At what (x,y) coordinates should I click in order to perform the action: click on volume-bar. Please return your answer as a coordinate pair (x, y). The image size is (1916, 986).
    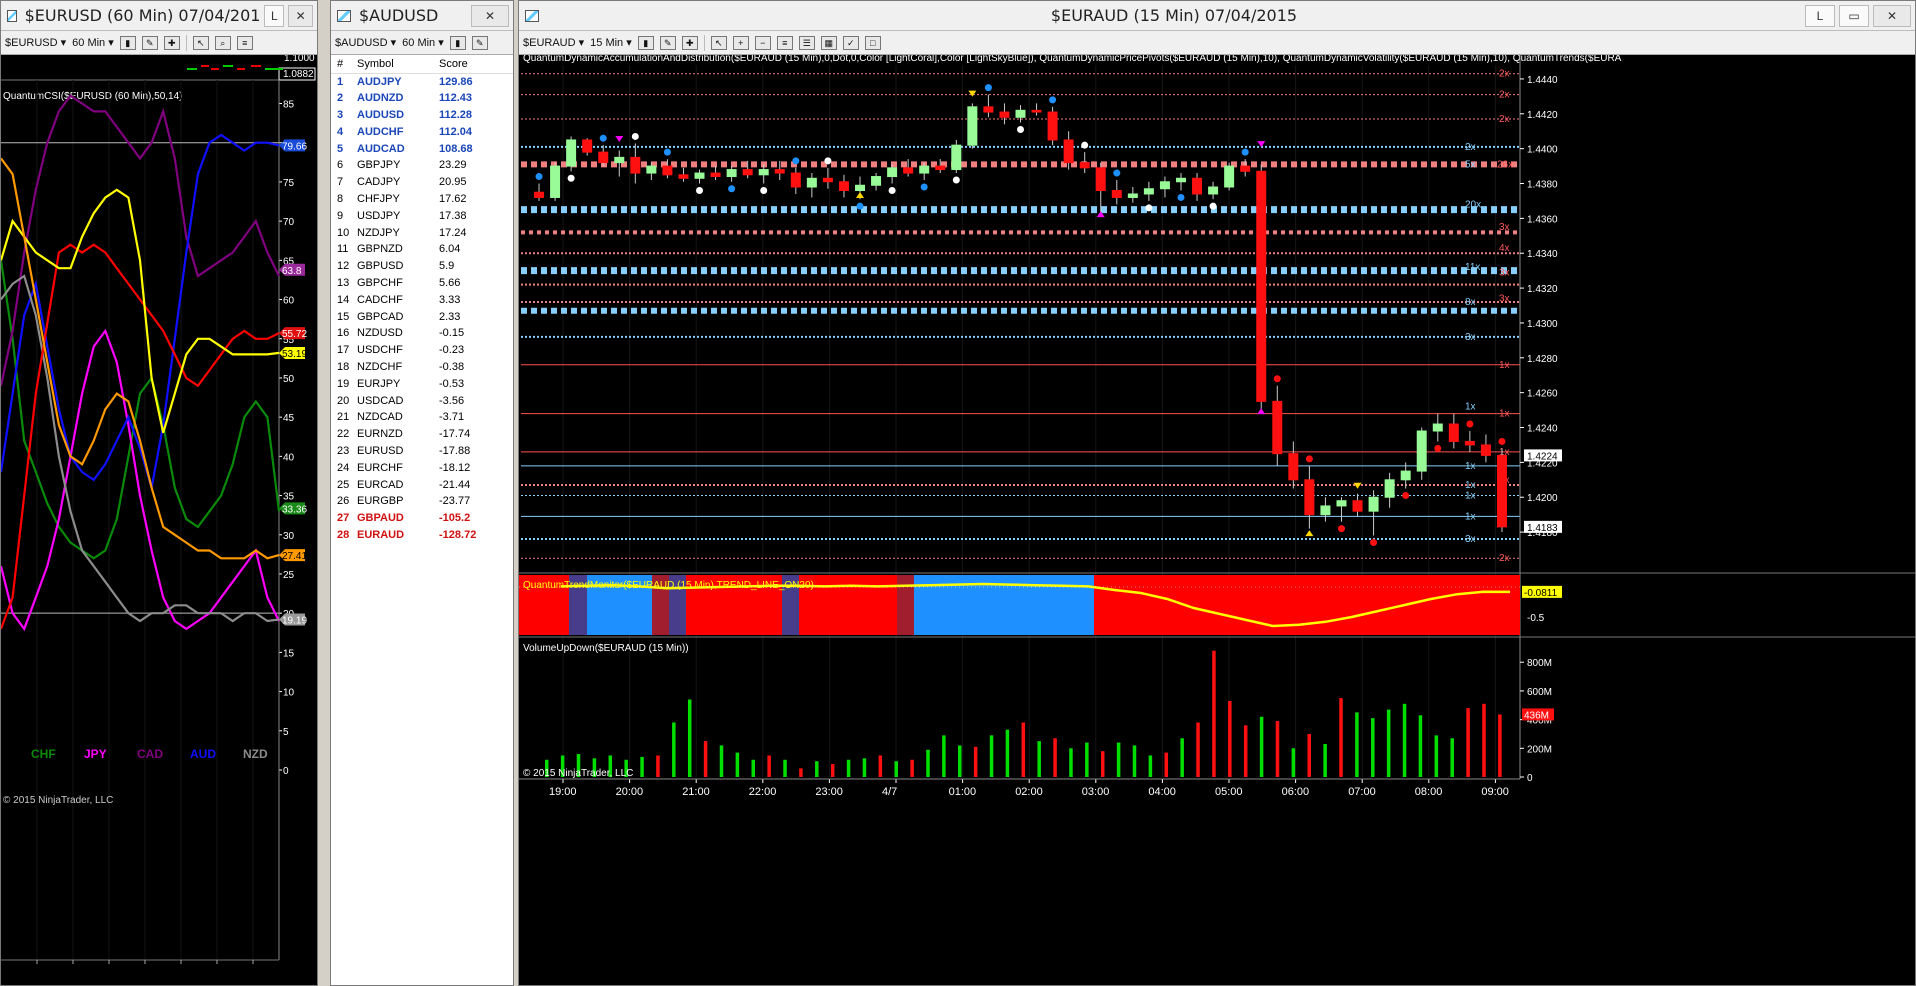
    Looking at the image, I should click on (721, 761).